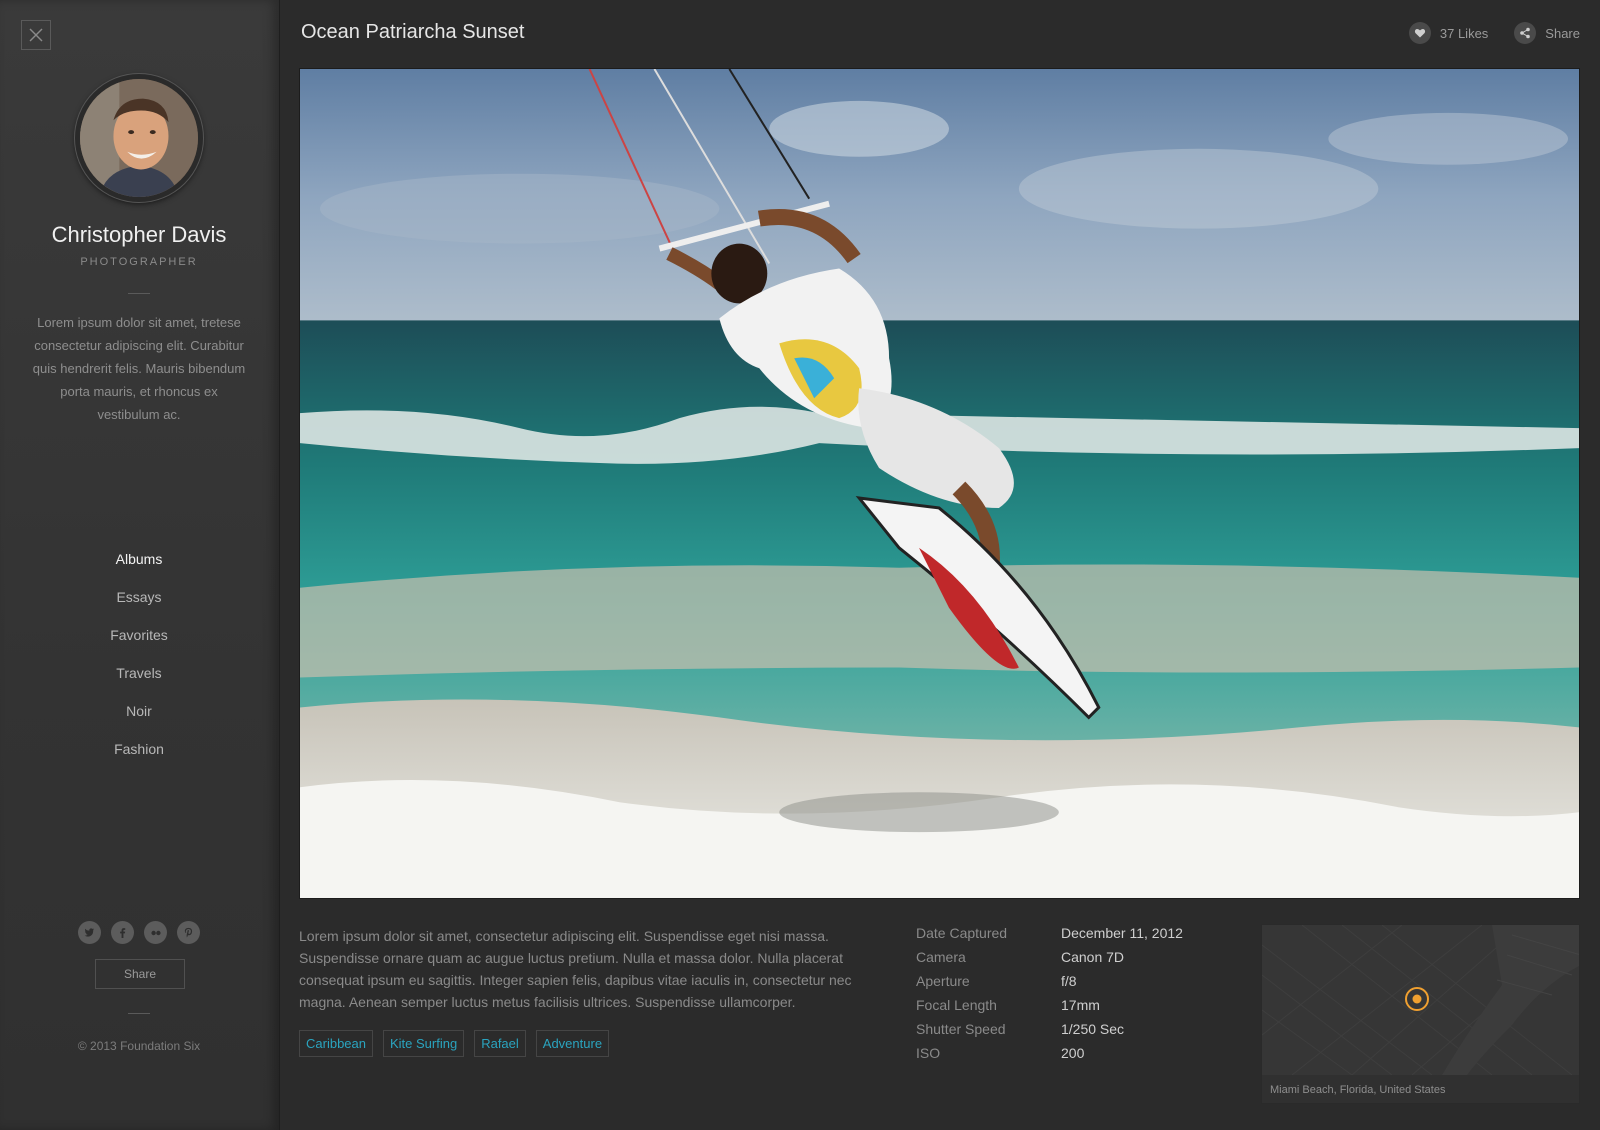 Image resolution: width=1600 pixels, height=1130 pixels. Describe the element at coordinates (1464, 33) in the screenshot. I see `likes-count: 37 Likes` at that location.